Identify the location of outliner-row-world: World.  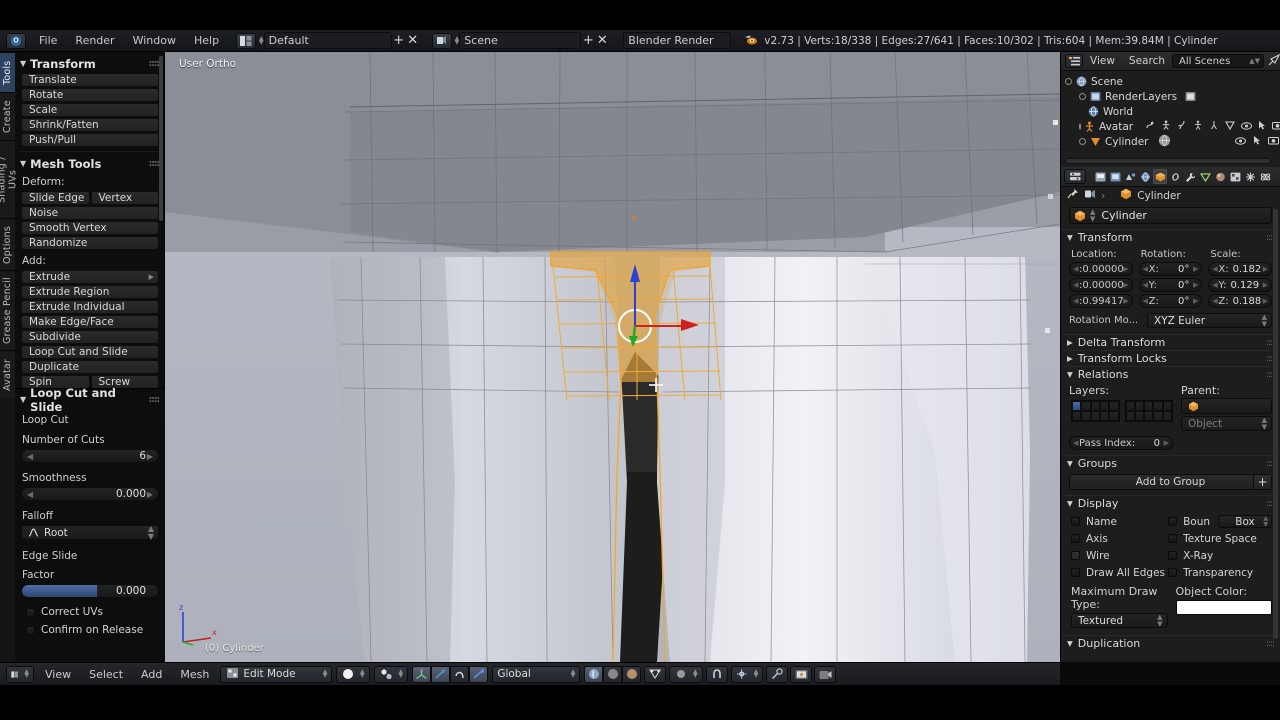
(1172, 111).